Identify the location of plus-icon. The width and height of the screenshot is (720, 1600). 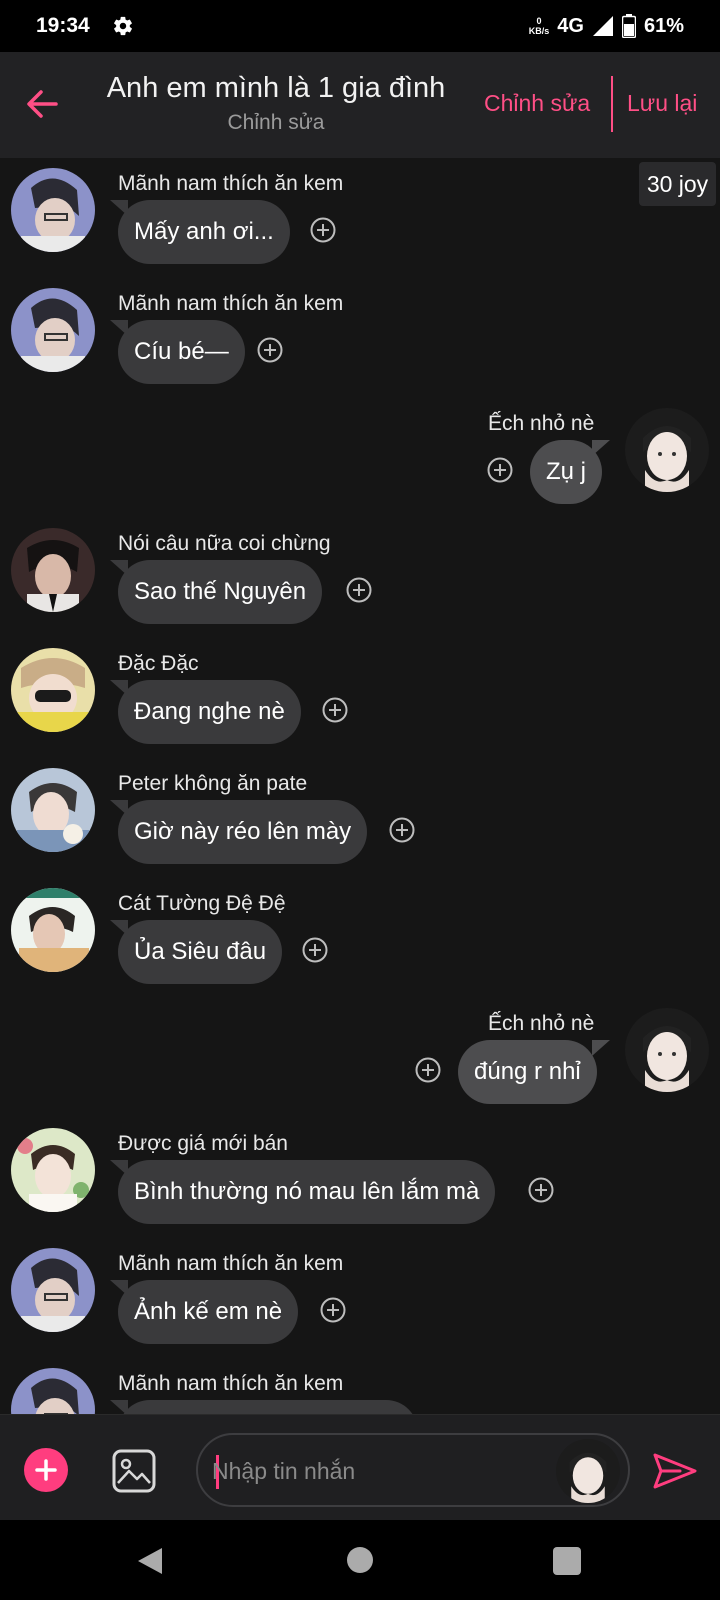
(46, 1470).